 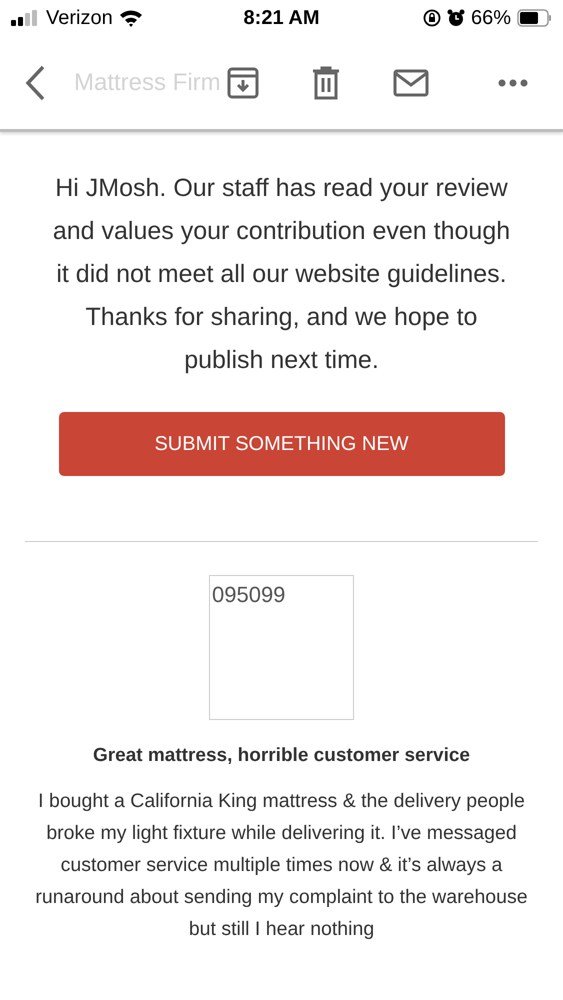 I want to click on mail-icon, so click(x=411, y=82).